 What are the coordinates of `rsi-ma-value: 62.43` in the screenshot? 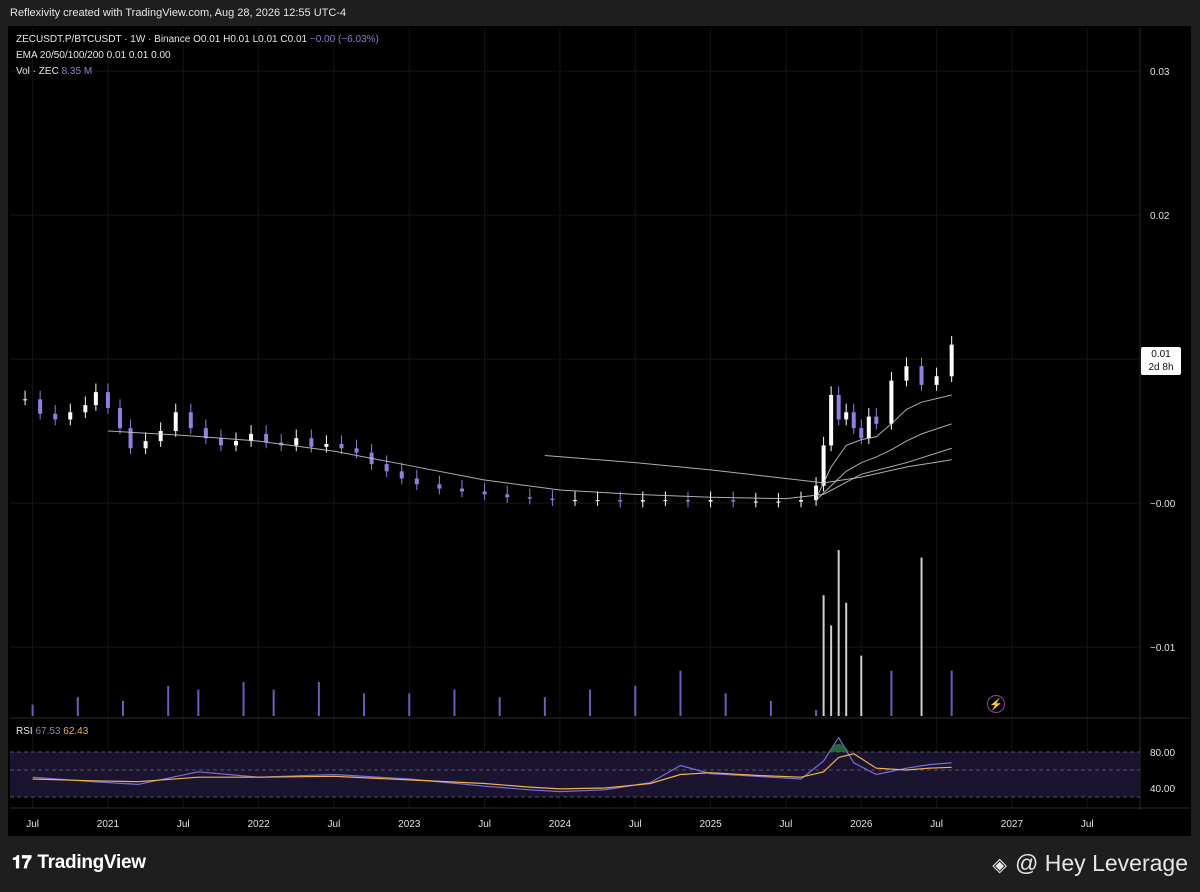 It's located at (76, 731).